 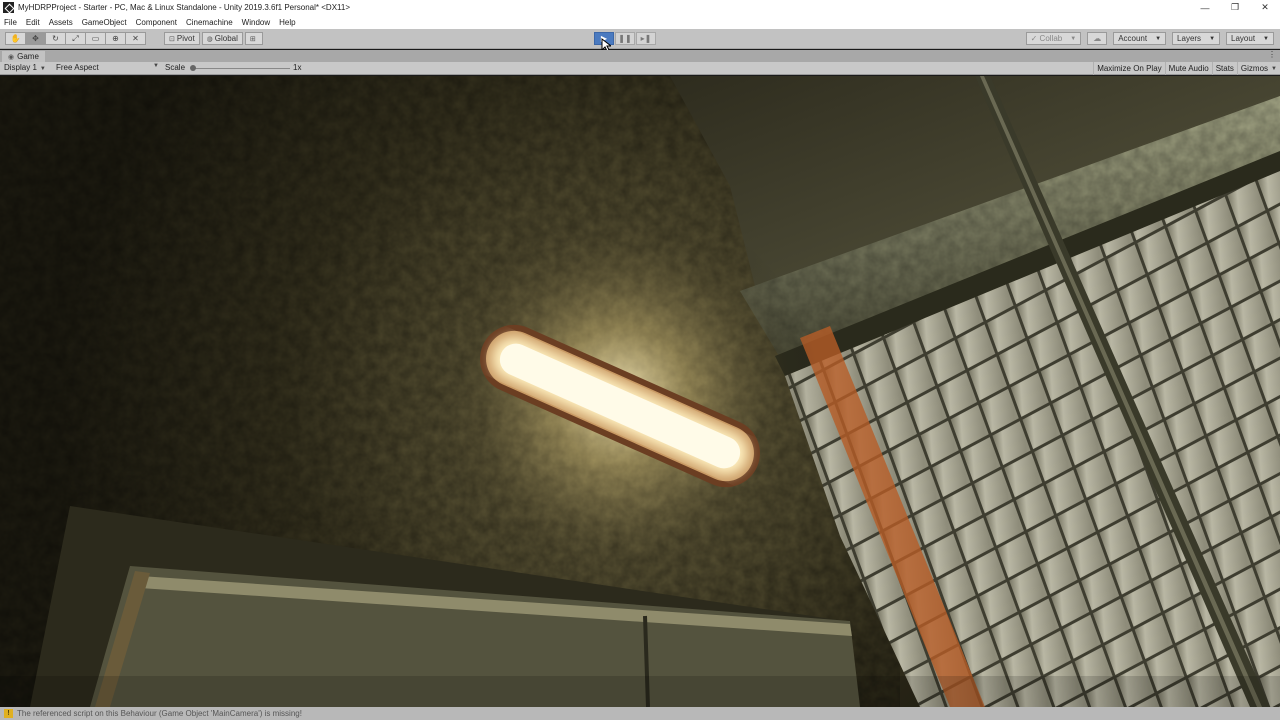 I want to click on warning-icon: !, so click(x=8, y=713).